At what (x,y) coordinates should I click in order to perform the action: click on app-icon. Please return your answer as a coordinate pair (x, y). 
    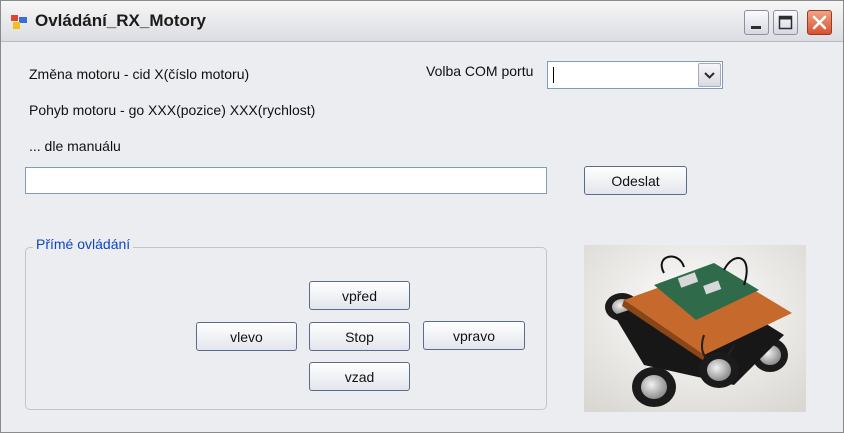
    Looking at the image, I should click on (19, 22).